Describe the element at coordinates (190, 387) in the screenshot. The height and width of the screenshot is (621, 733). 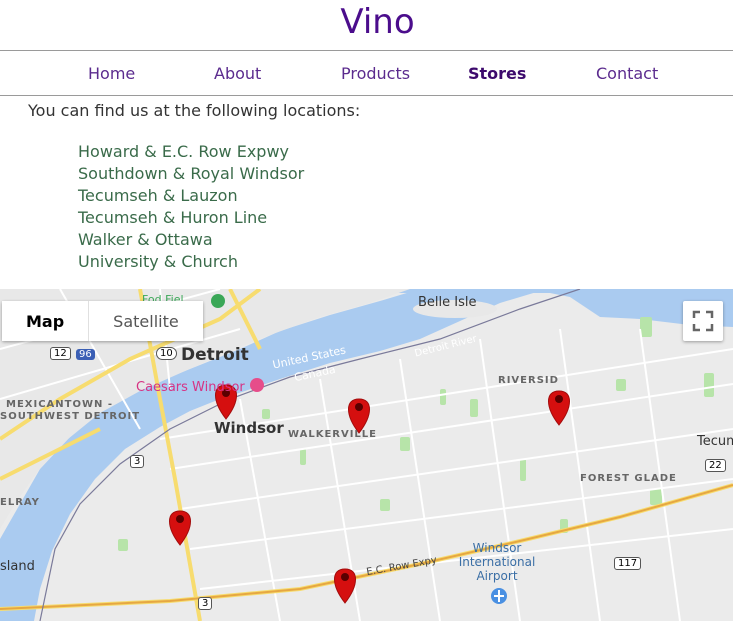
I see `map-label-caesars: Caesars Windsor` at that location.